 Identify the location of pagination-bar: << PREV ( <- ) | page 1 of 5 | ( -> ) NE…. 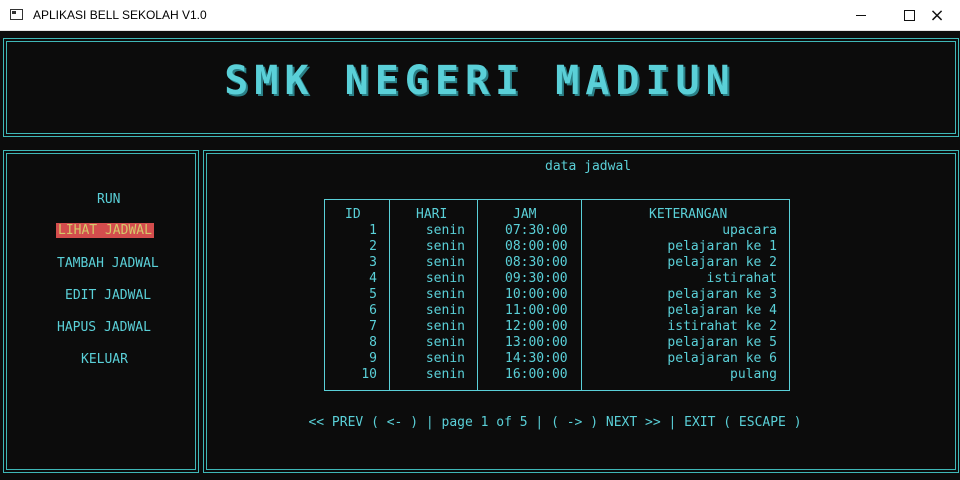
(480, 422).